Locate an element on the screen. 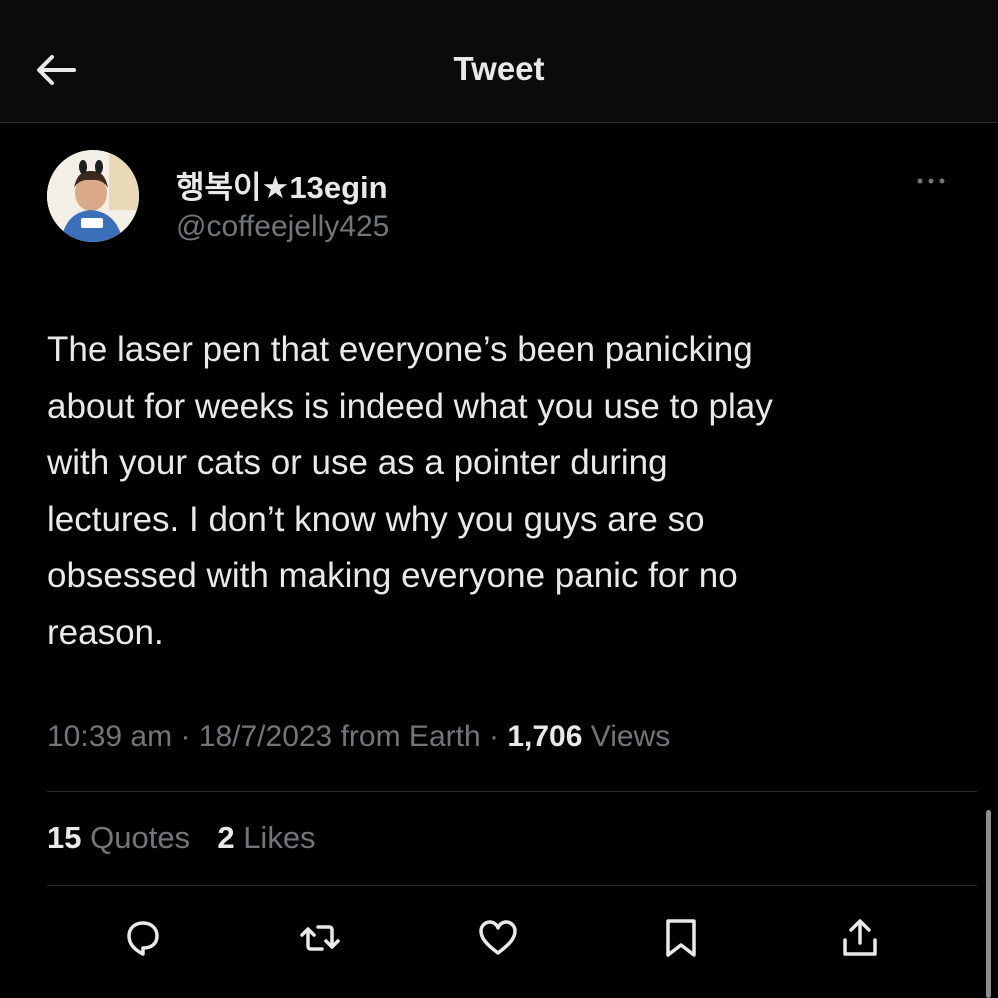  top-nav-bar: Tweet is located at coordinates (499, 61).